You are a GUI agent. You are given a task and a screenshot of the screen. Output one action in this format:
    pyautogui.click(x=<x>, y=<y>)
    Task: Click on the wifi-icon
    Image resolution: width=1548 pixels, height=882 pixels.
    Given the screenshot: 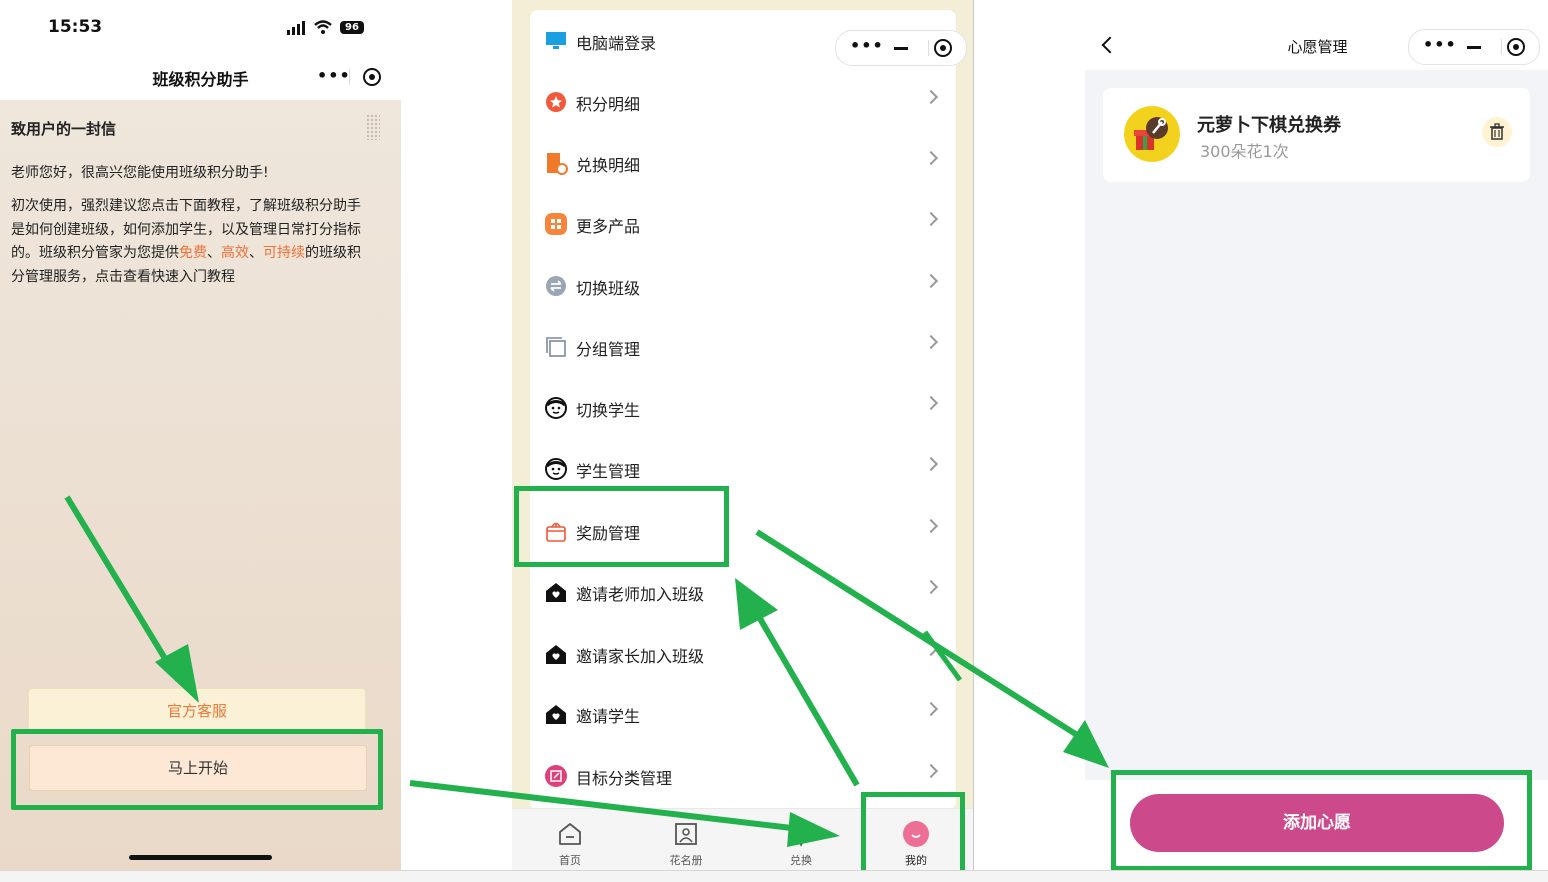 What is the action you would take?
    pyautogui.click(x=323, y=27)
    